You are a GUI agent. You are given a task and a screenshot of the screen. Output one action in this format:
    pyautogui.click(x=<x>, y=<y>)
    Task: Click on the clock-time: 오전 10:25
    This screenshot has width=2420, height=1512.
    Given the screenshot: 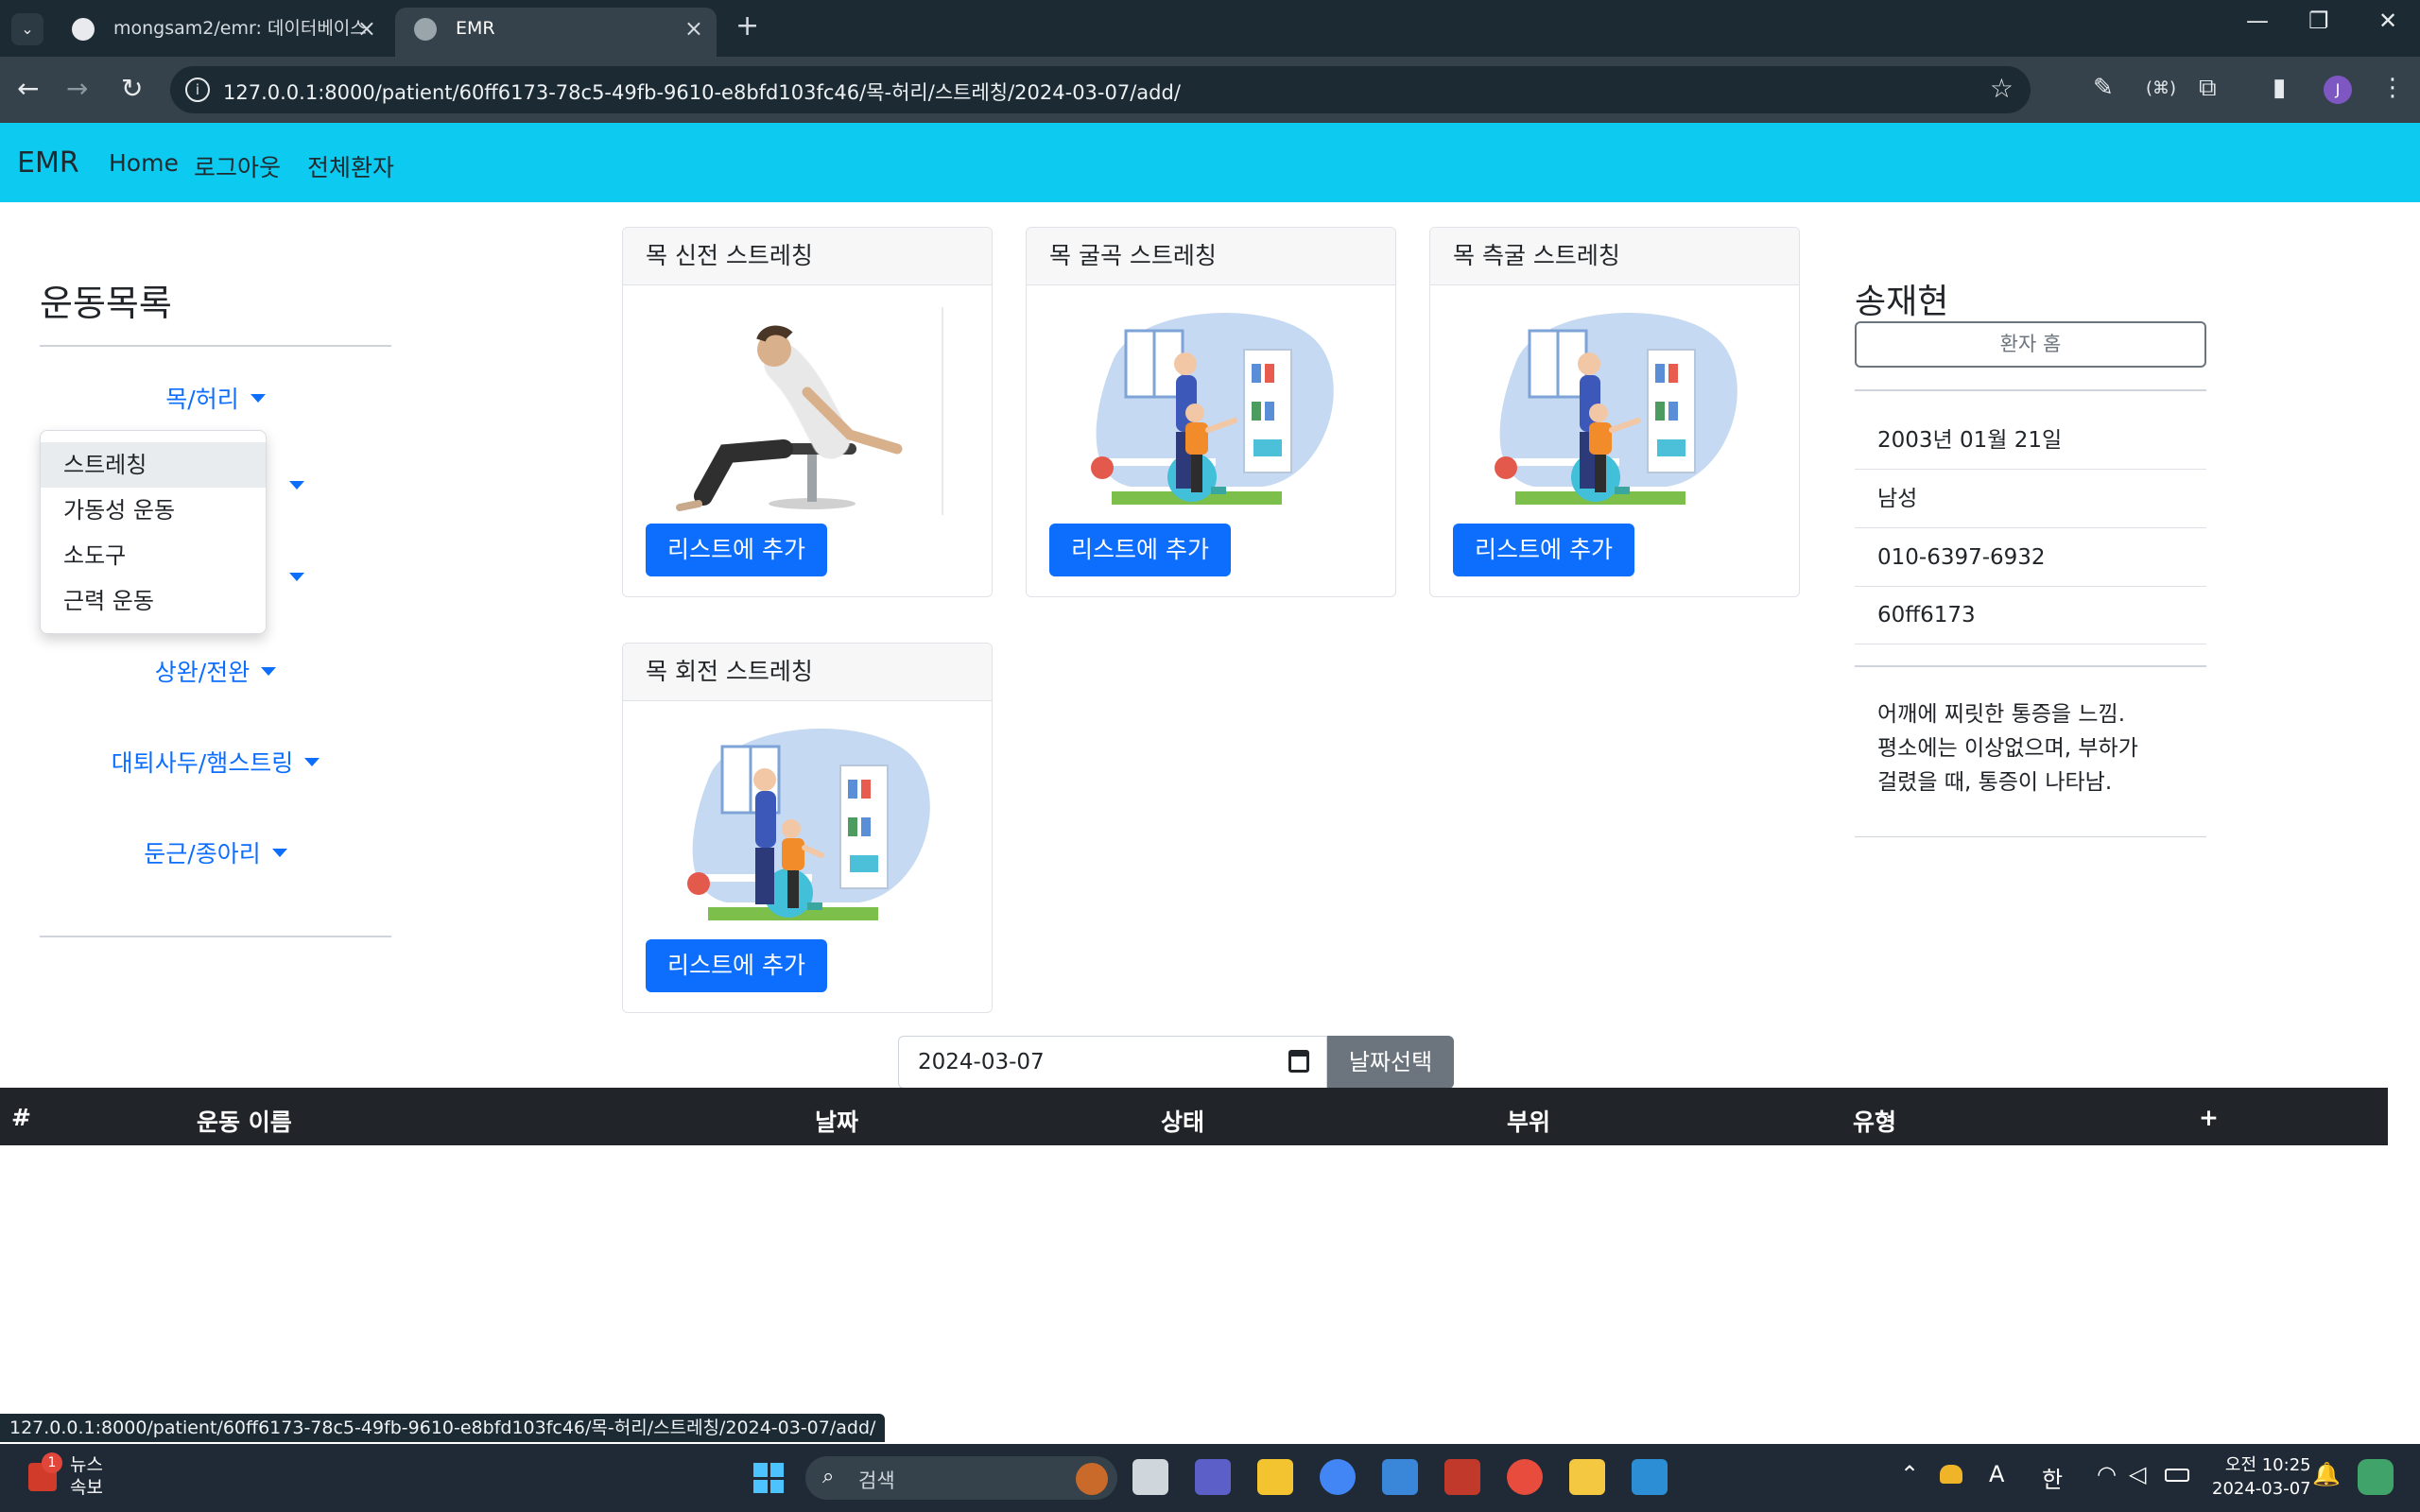 What is the action you would take?
    pyautogui.click(x=2267, y=1465)
    